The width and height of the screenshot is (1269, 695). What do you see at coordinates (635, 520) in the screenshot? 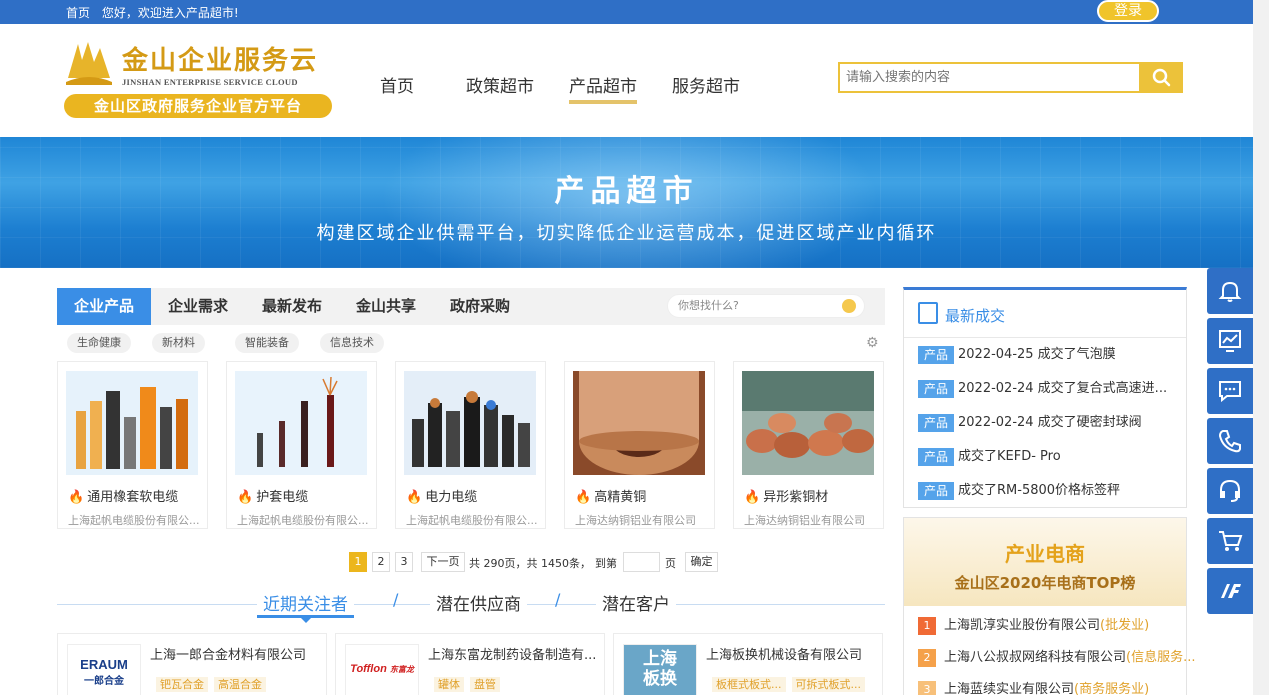
I see `product-company: 上海达纳铜铝业有限公司` at bounding box center [635, 520].